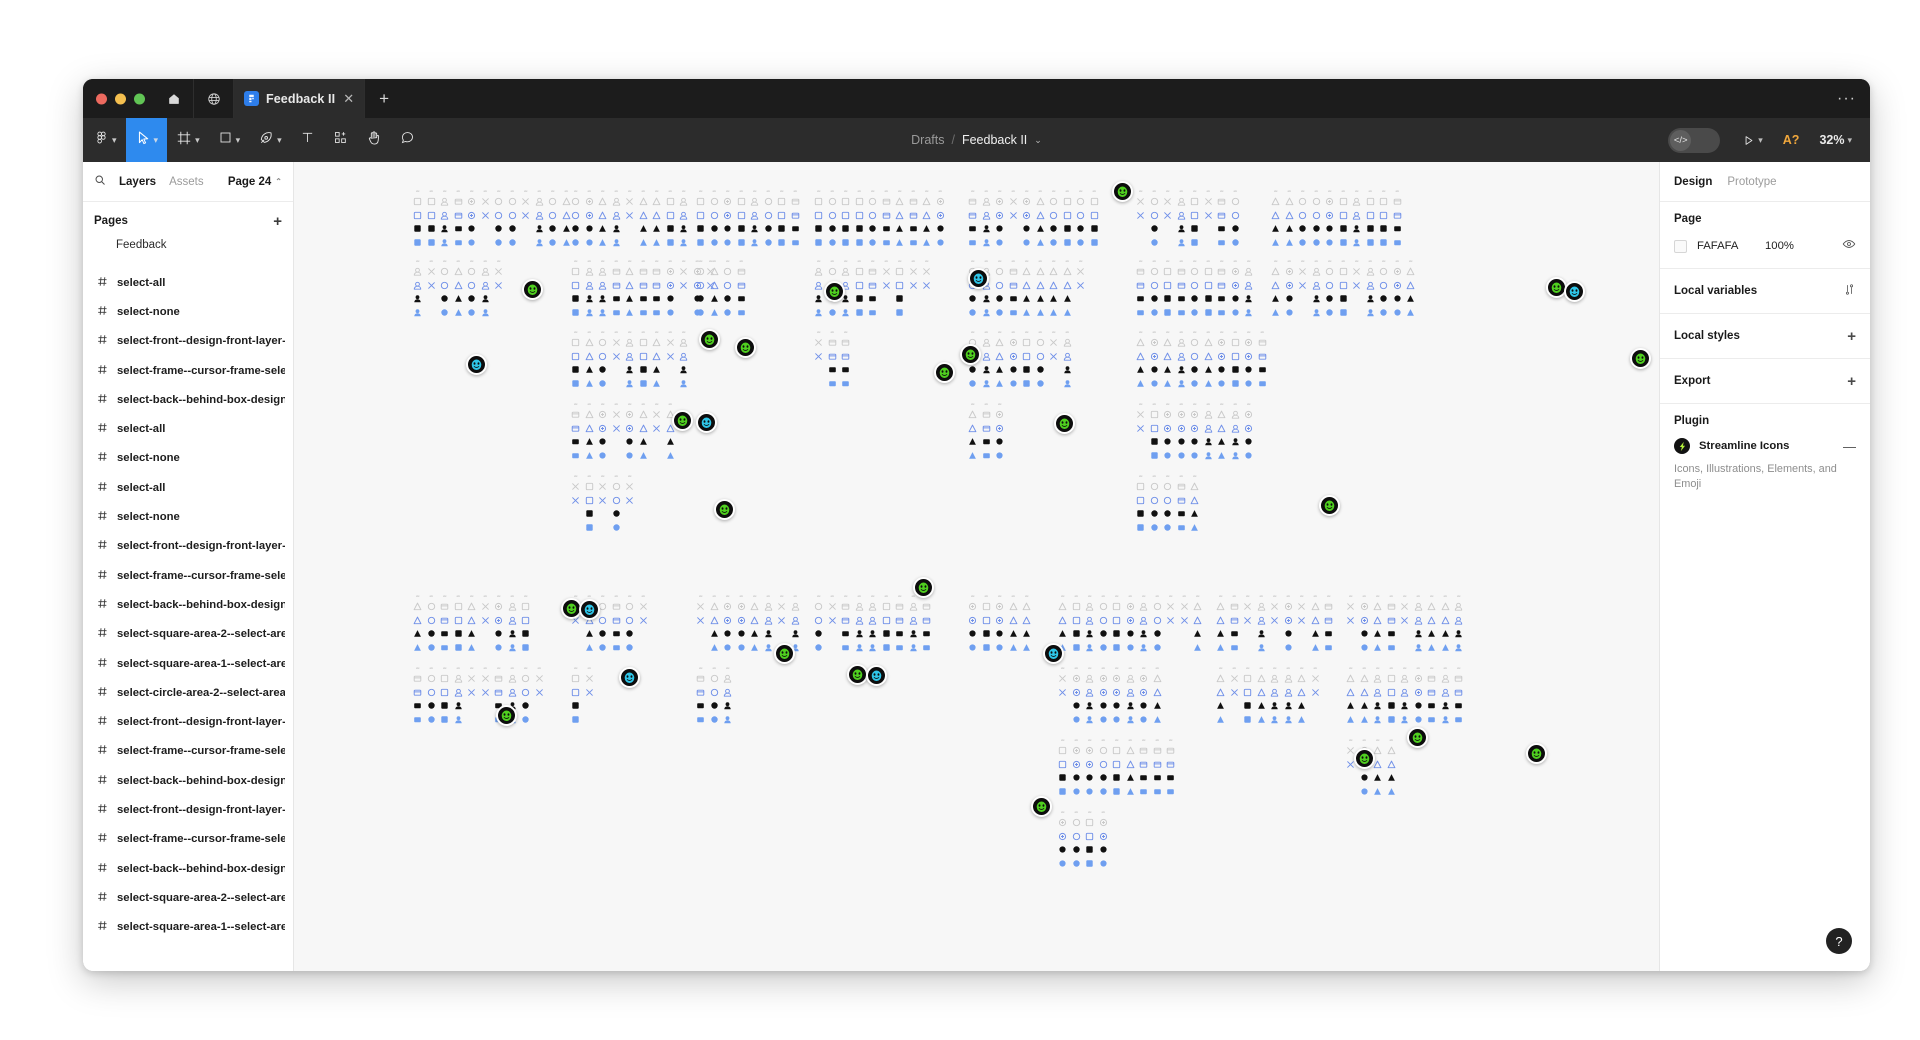  Describe the element at coordinates (1343, 289) in the screenshot. I see `icon-grid-block: abc abc abc abc abc abc abc abc abc abc abc` at that location.